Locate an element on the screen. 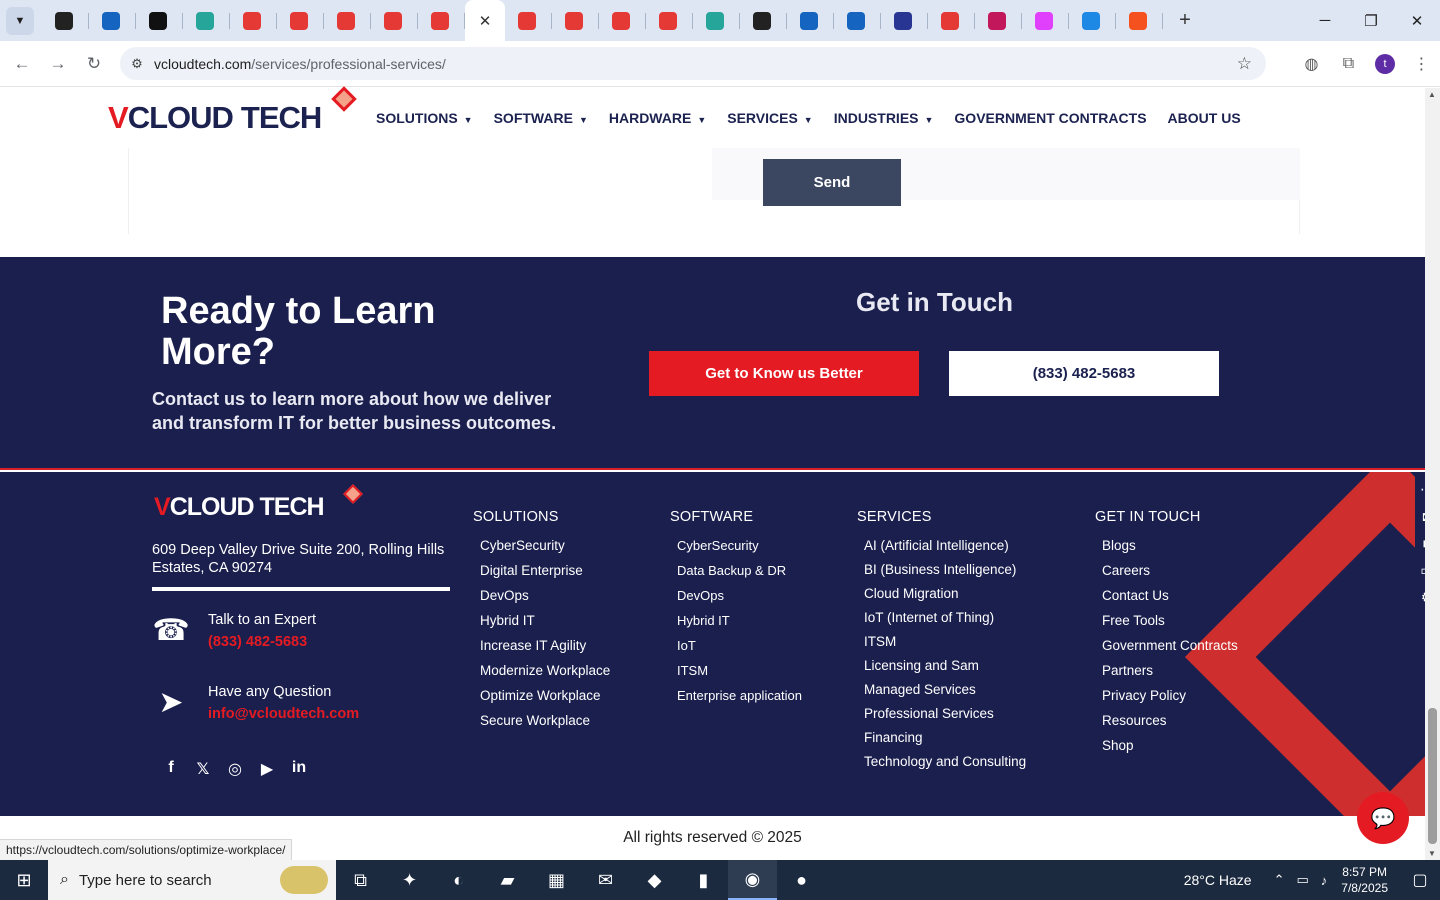 The image size is (1440, 900). translate-icon: ◍ is located at coordinates (1311, 64).